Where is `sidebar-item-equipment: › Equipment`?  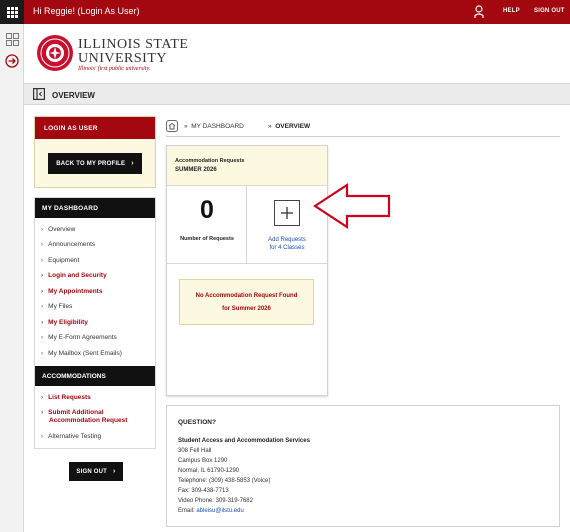
sidebar-item-equipment: › Equipment is located at coordinates (60, 260).